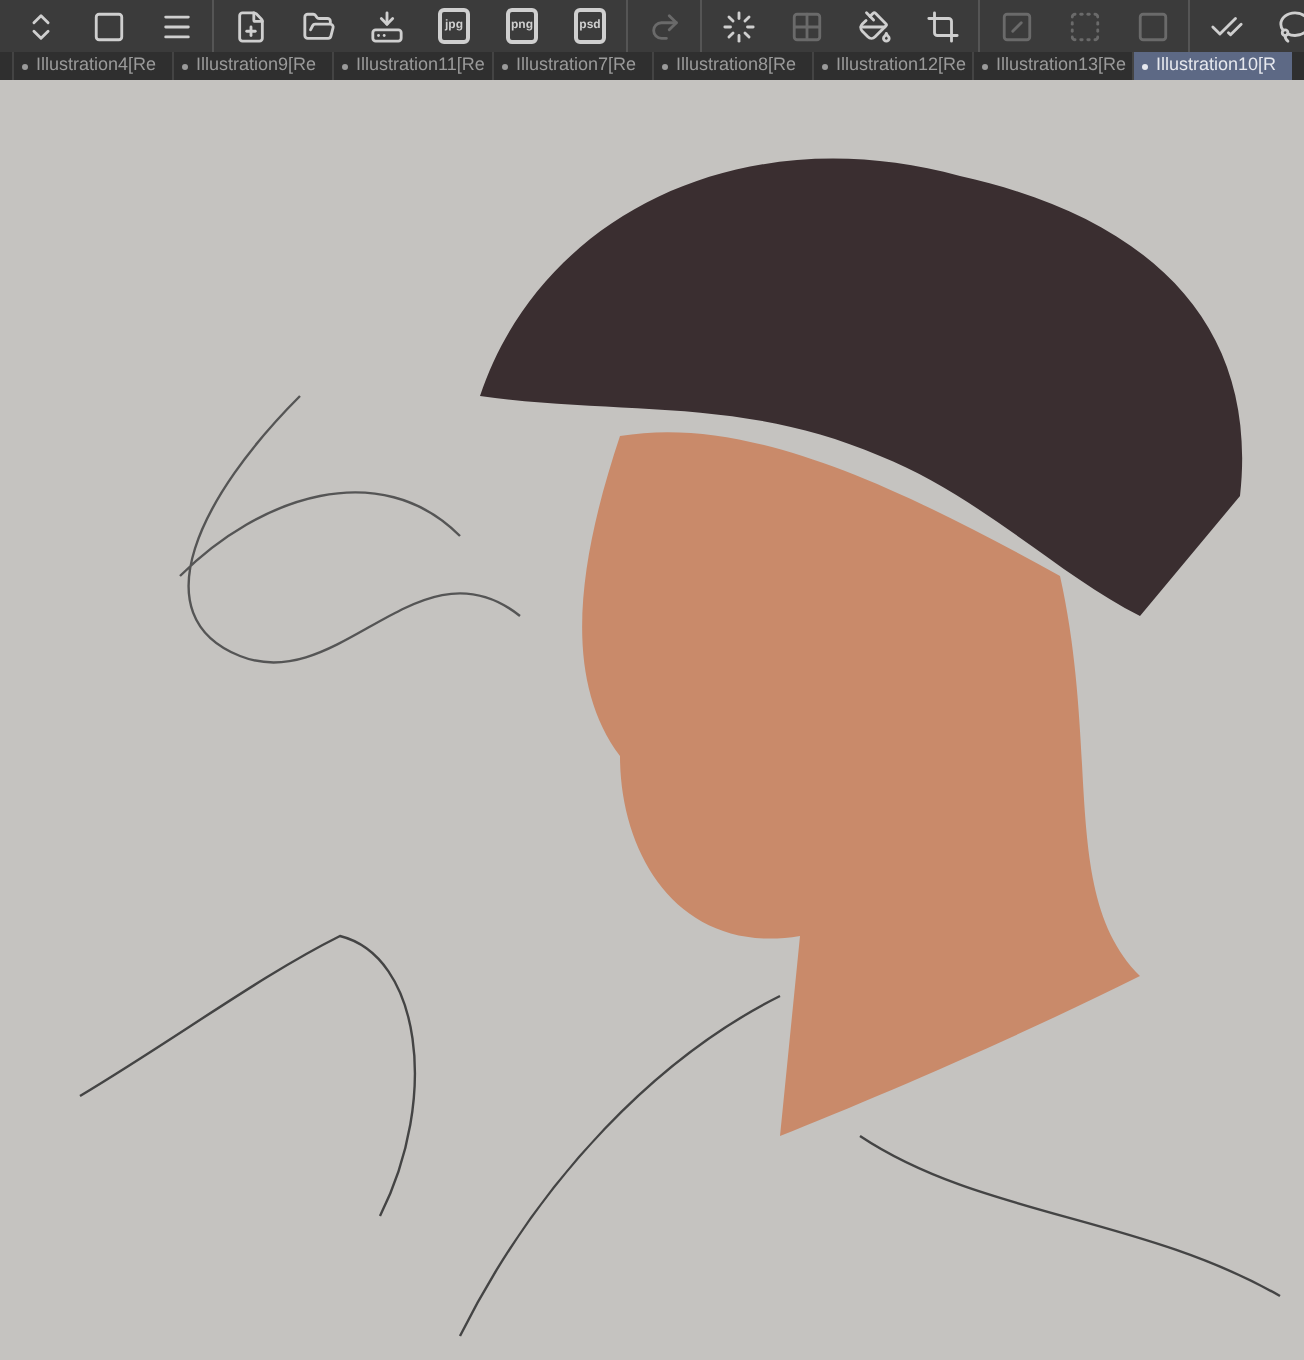 The image size is (1304, 1360). Describe the element at coordinates (386, 26) in the screenshot. I see `tray-download-icon` at that location.